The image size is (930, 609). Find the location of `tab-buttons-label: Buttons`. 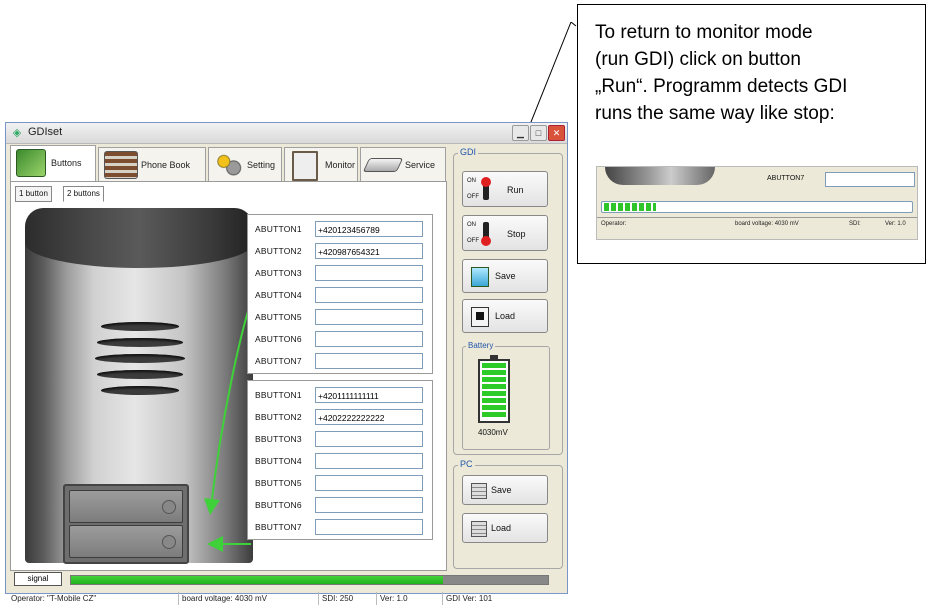

tab-buttons-label: Buttons is located at coordinates (66, 163).